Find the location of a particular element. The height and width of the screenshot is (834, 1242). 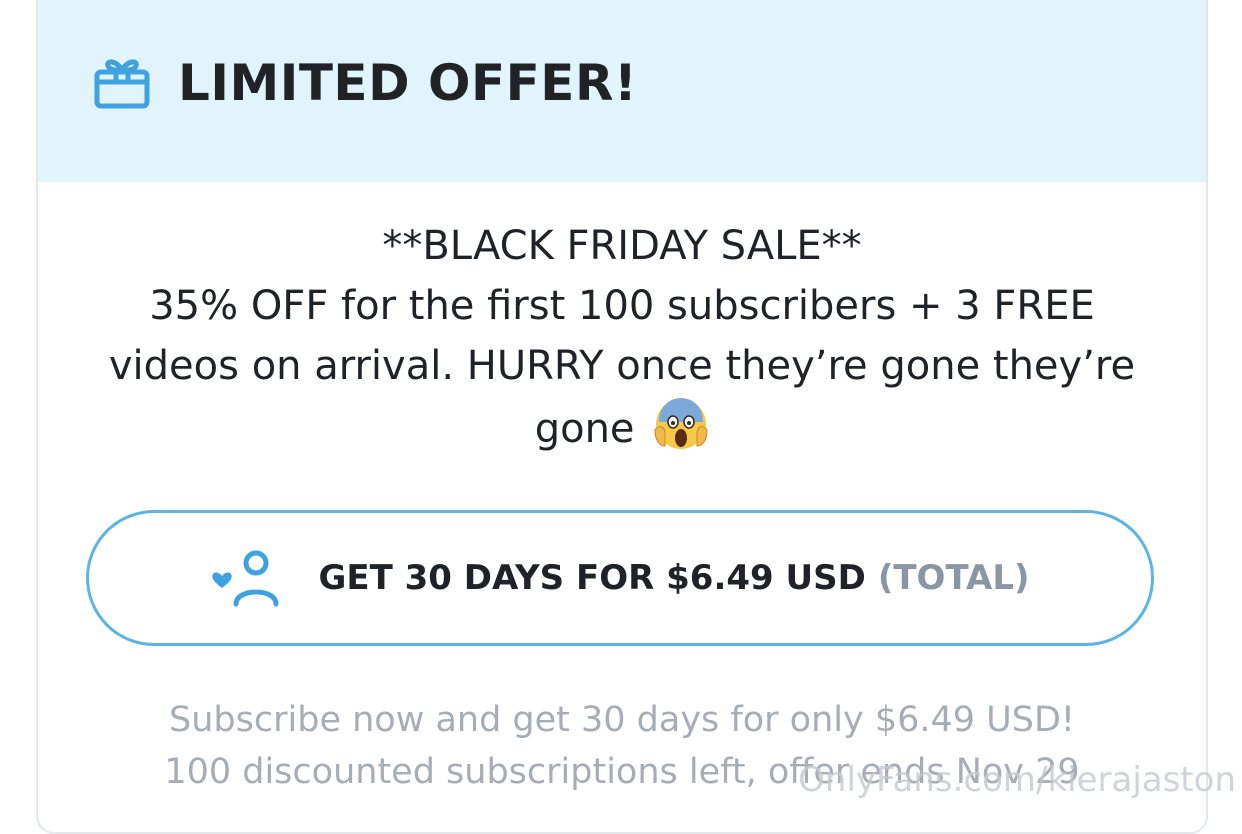

description-line-4-wrap: gone is located at coordinates (622, 427).